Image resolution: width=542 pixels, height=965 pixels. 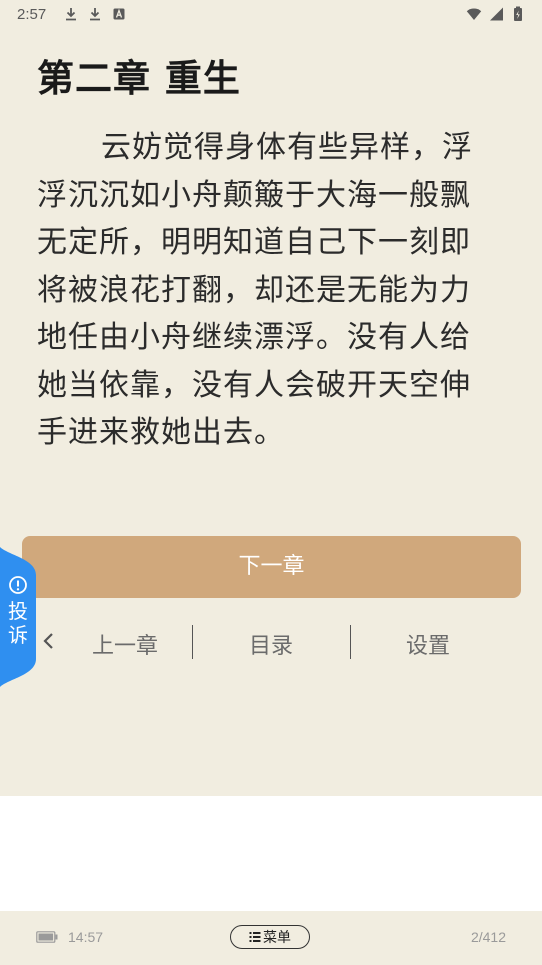 What do you see at coordinates (48, 641) in the screenshot?
I see `chevron-left-icon` at bounding box center [48, 641].